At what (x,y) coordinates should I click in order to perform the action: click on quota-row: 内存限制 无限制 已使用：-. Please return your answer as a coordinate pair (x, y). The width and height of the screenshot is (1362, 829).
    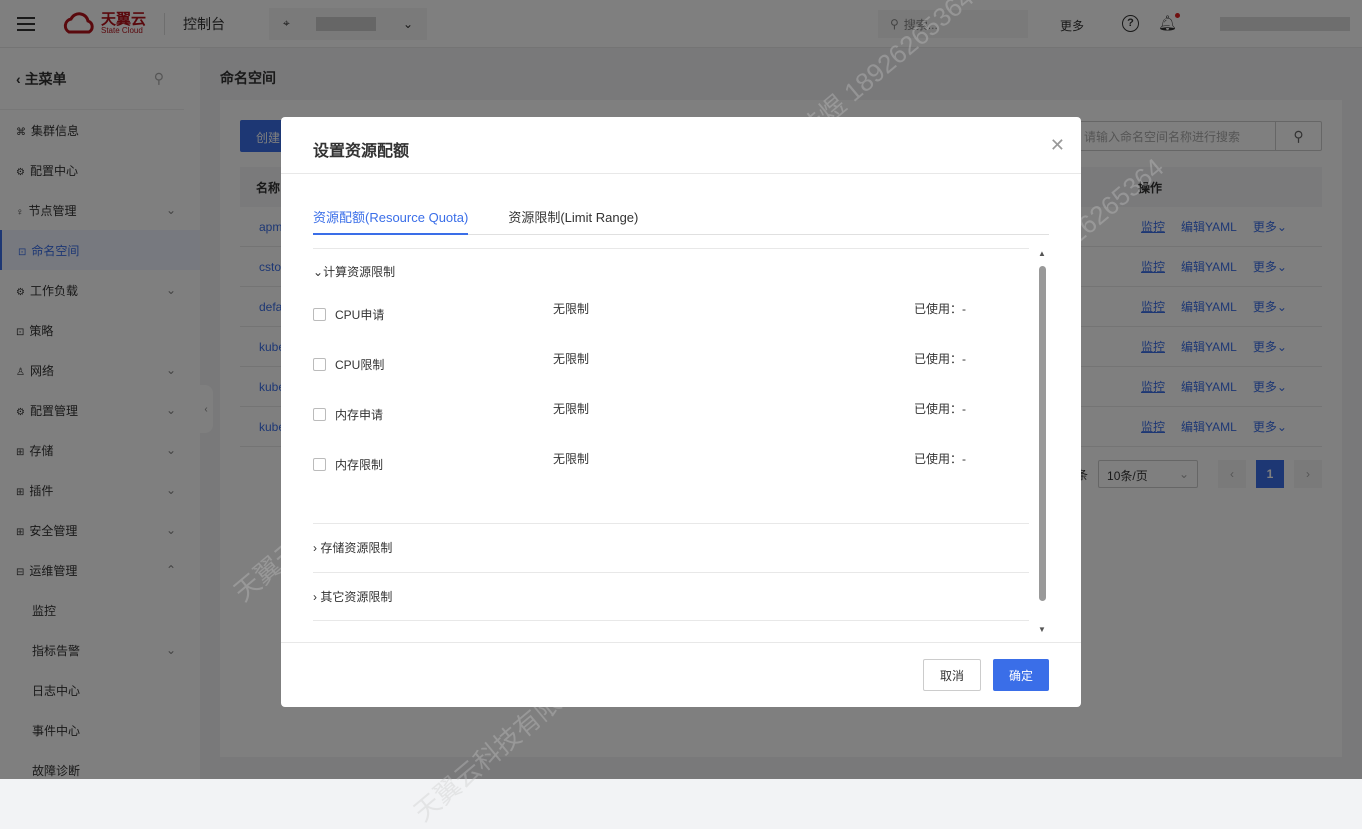
    Looking at the image, I should click on (671, 463).